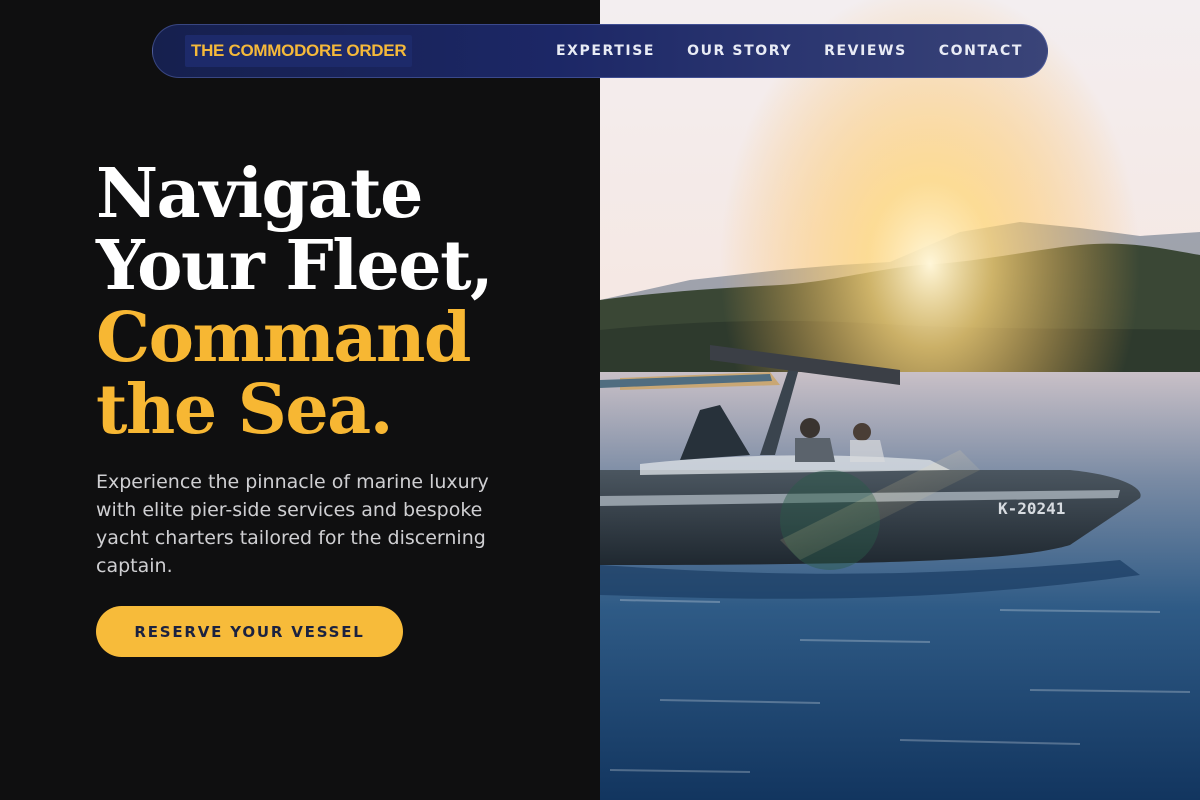  I want to click on hull-number: K-20241, so click(1031, 508).